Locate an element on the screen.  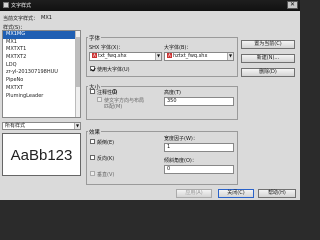
upside-down-label: 颠倒(E) is located at coordinates (106, 143).